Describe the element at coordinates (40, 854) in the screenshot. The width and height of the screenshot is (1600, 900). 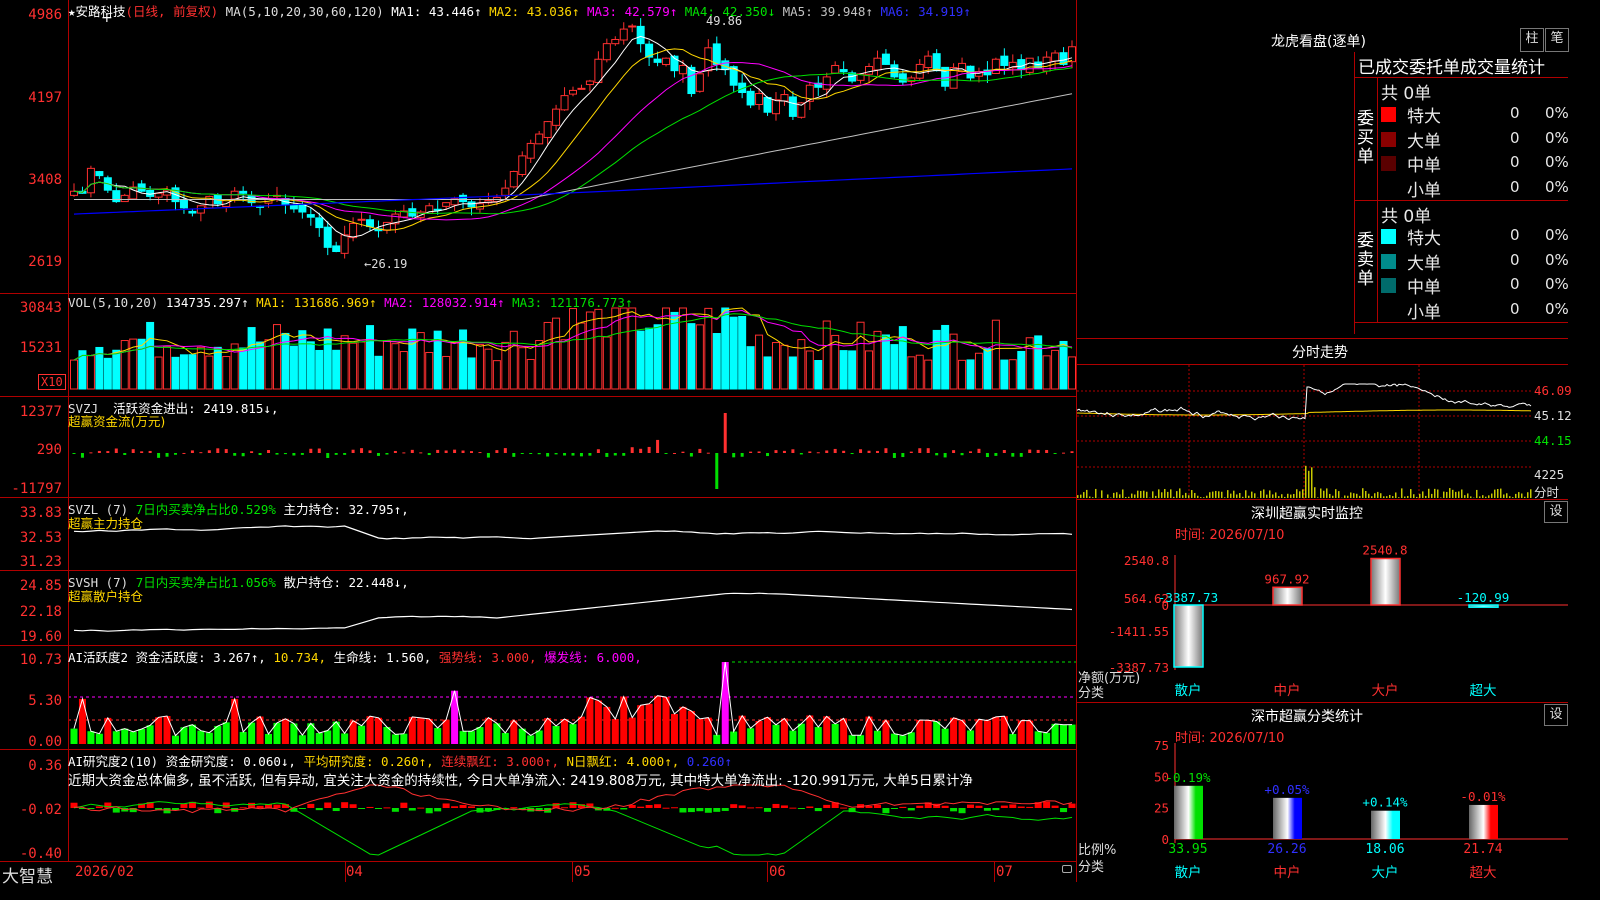
I see `ai-research-axis-label: -0.40` at that location.